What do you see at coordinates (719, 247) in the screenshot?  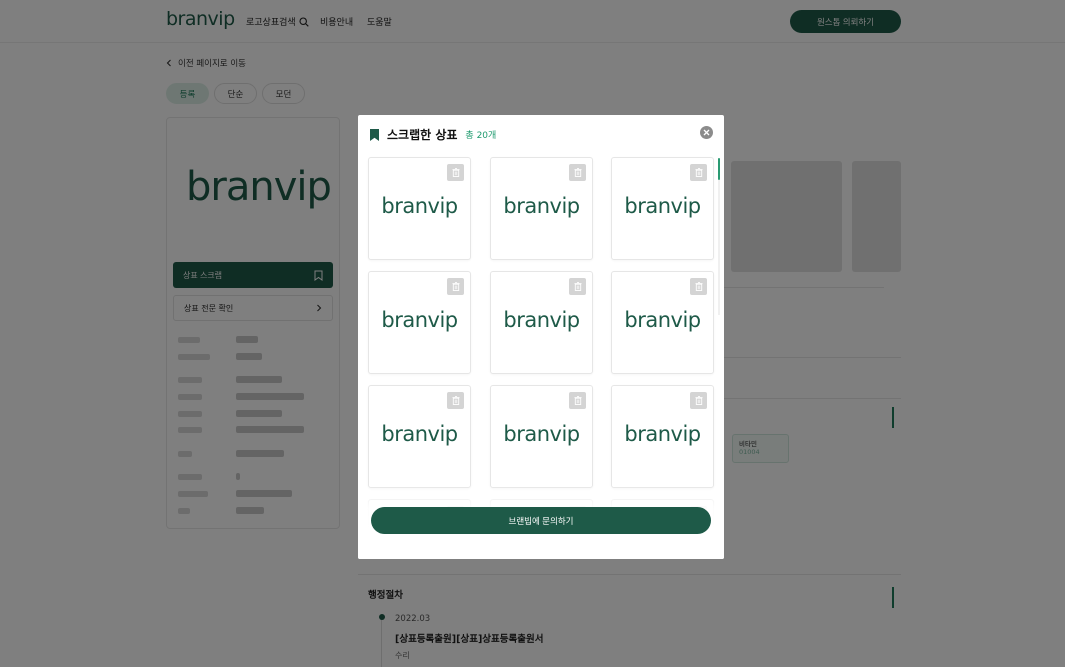 I see `scrollbar-track` at bounding box center [719, 247].